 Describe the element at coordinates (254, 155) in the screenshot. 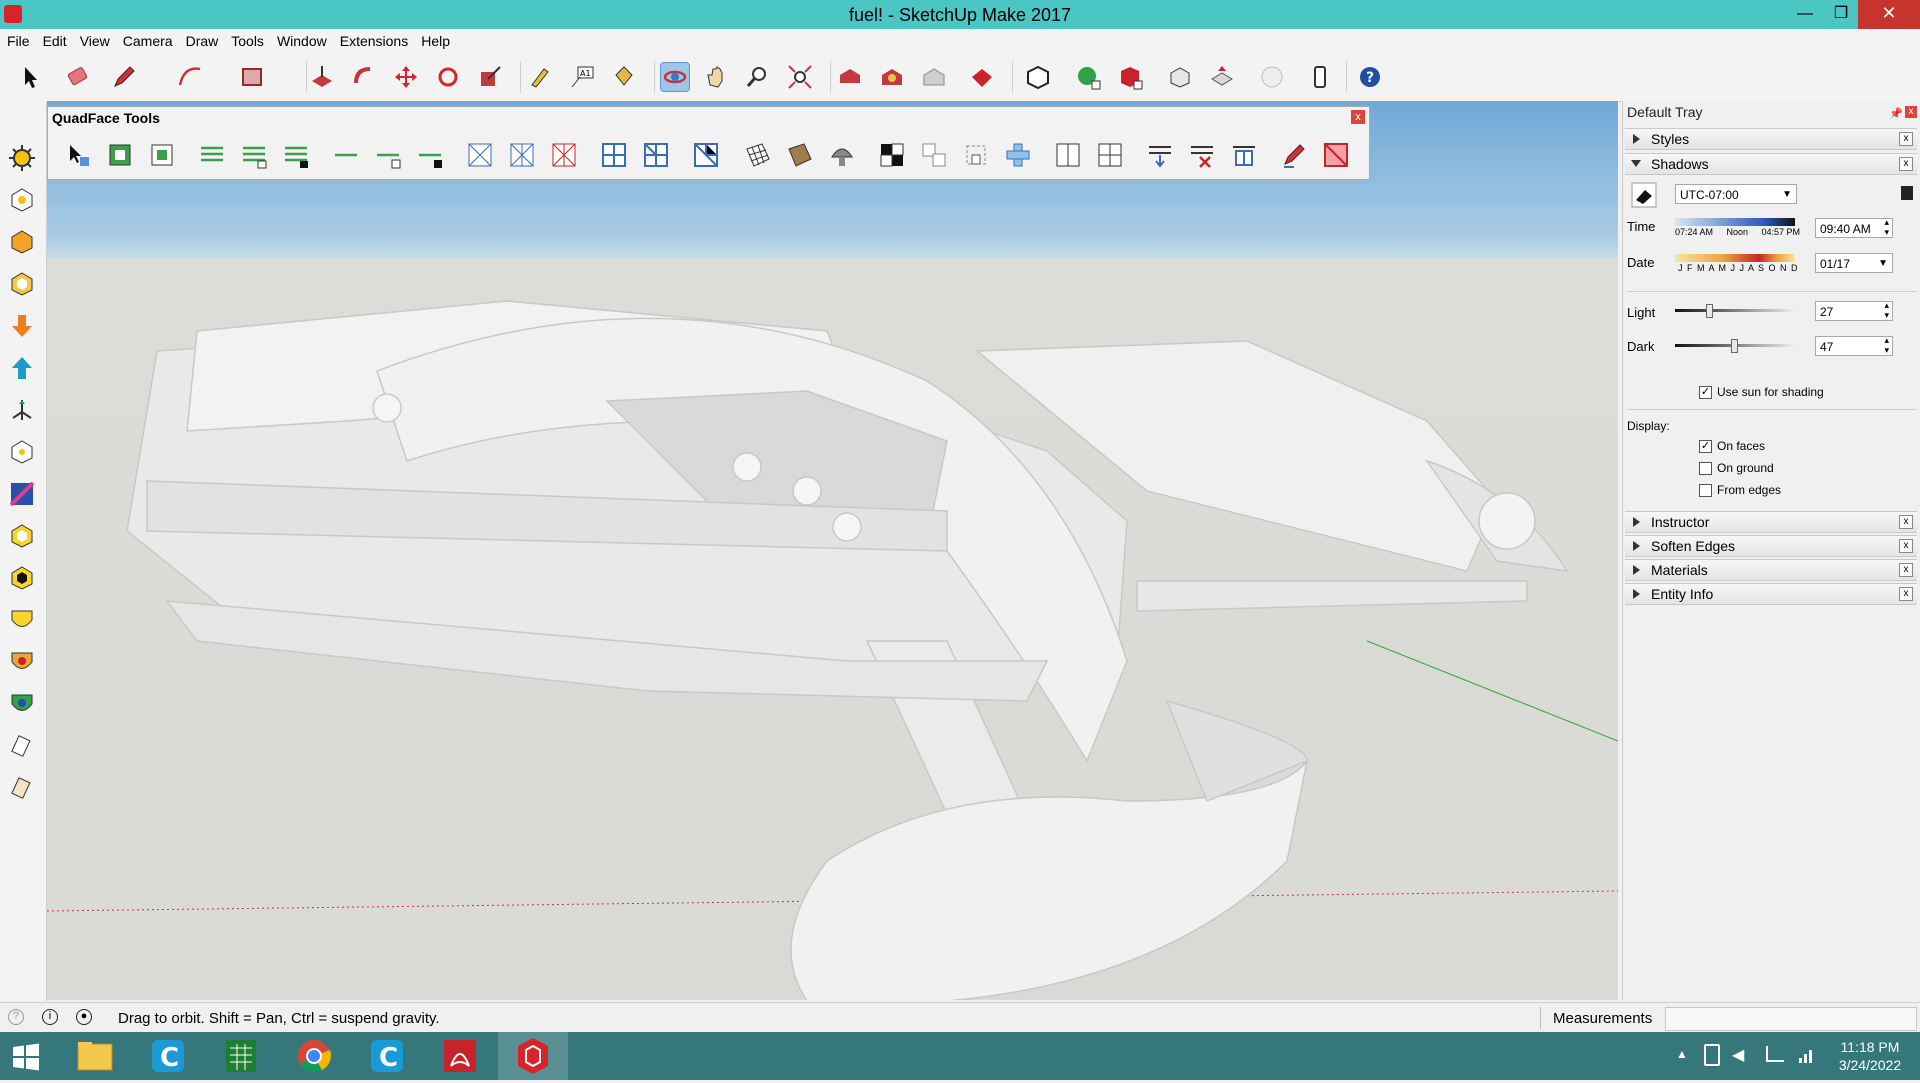

I see `grow-ring-icon` at that location.